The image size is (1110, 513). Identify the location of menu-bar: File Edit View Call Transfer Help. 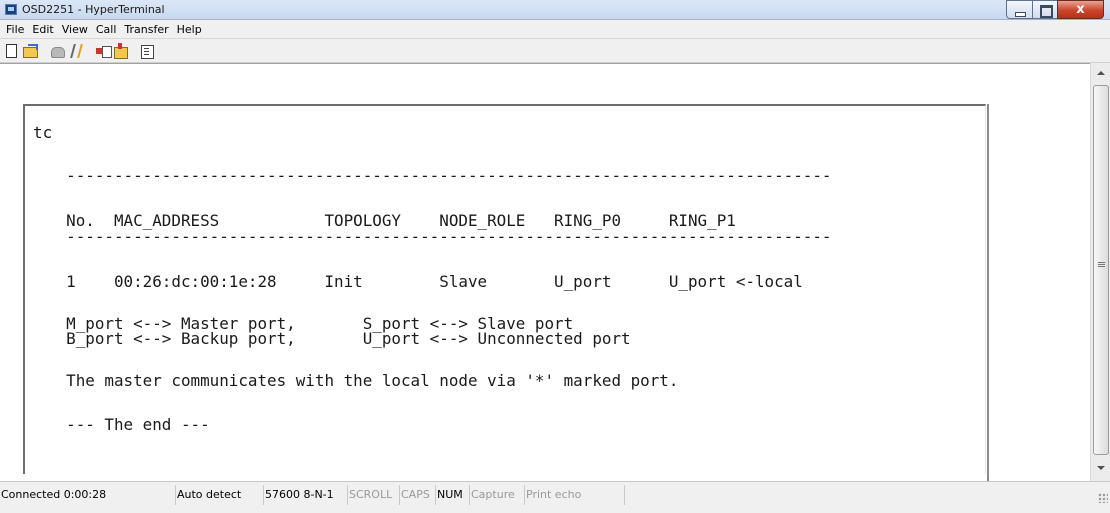
(555, 29).